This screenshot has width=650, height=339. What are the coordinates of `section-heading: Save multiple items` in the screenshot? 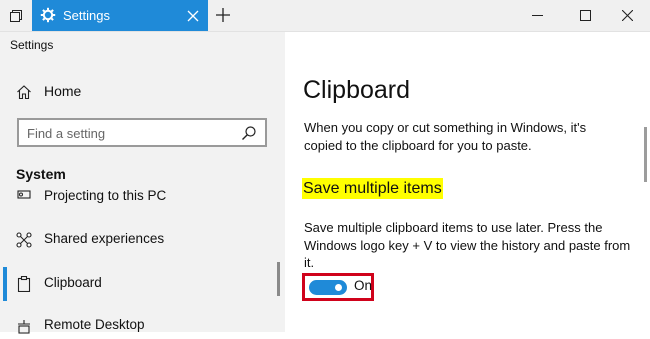 It's located at (372, 188).